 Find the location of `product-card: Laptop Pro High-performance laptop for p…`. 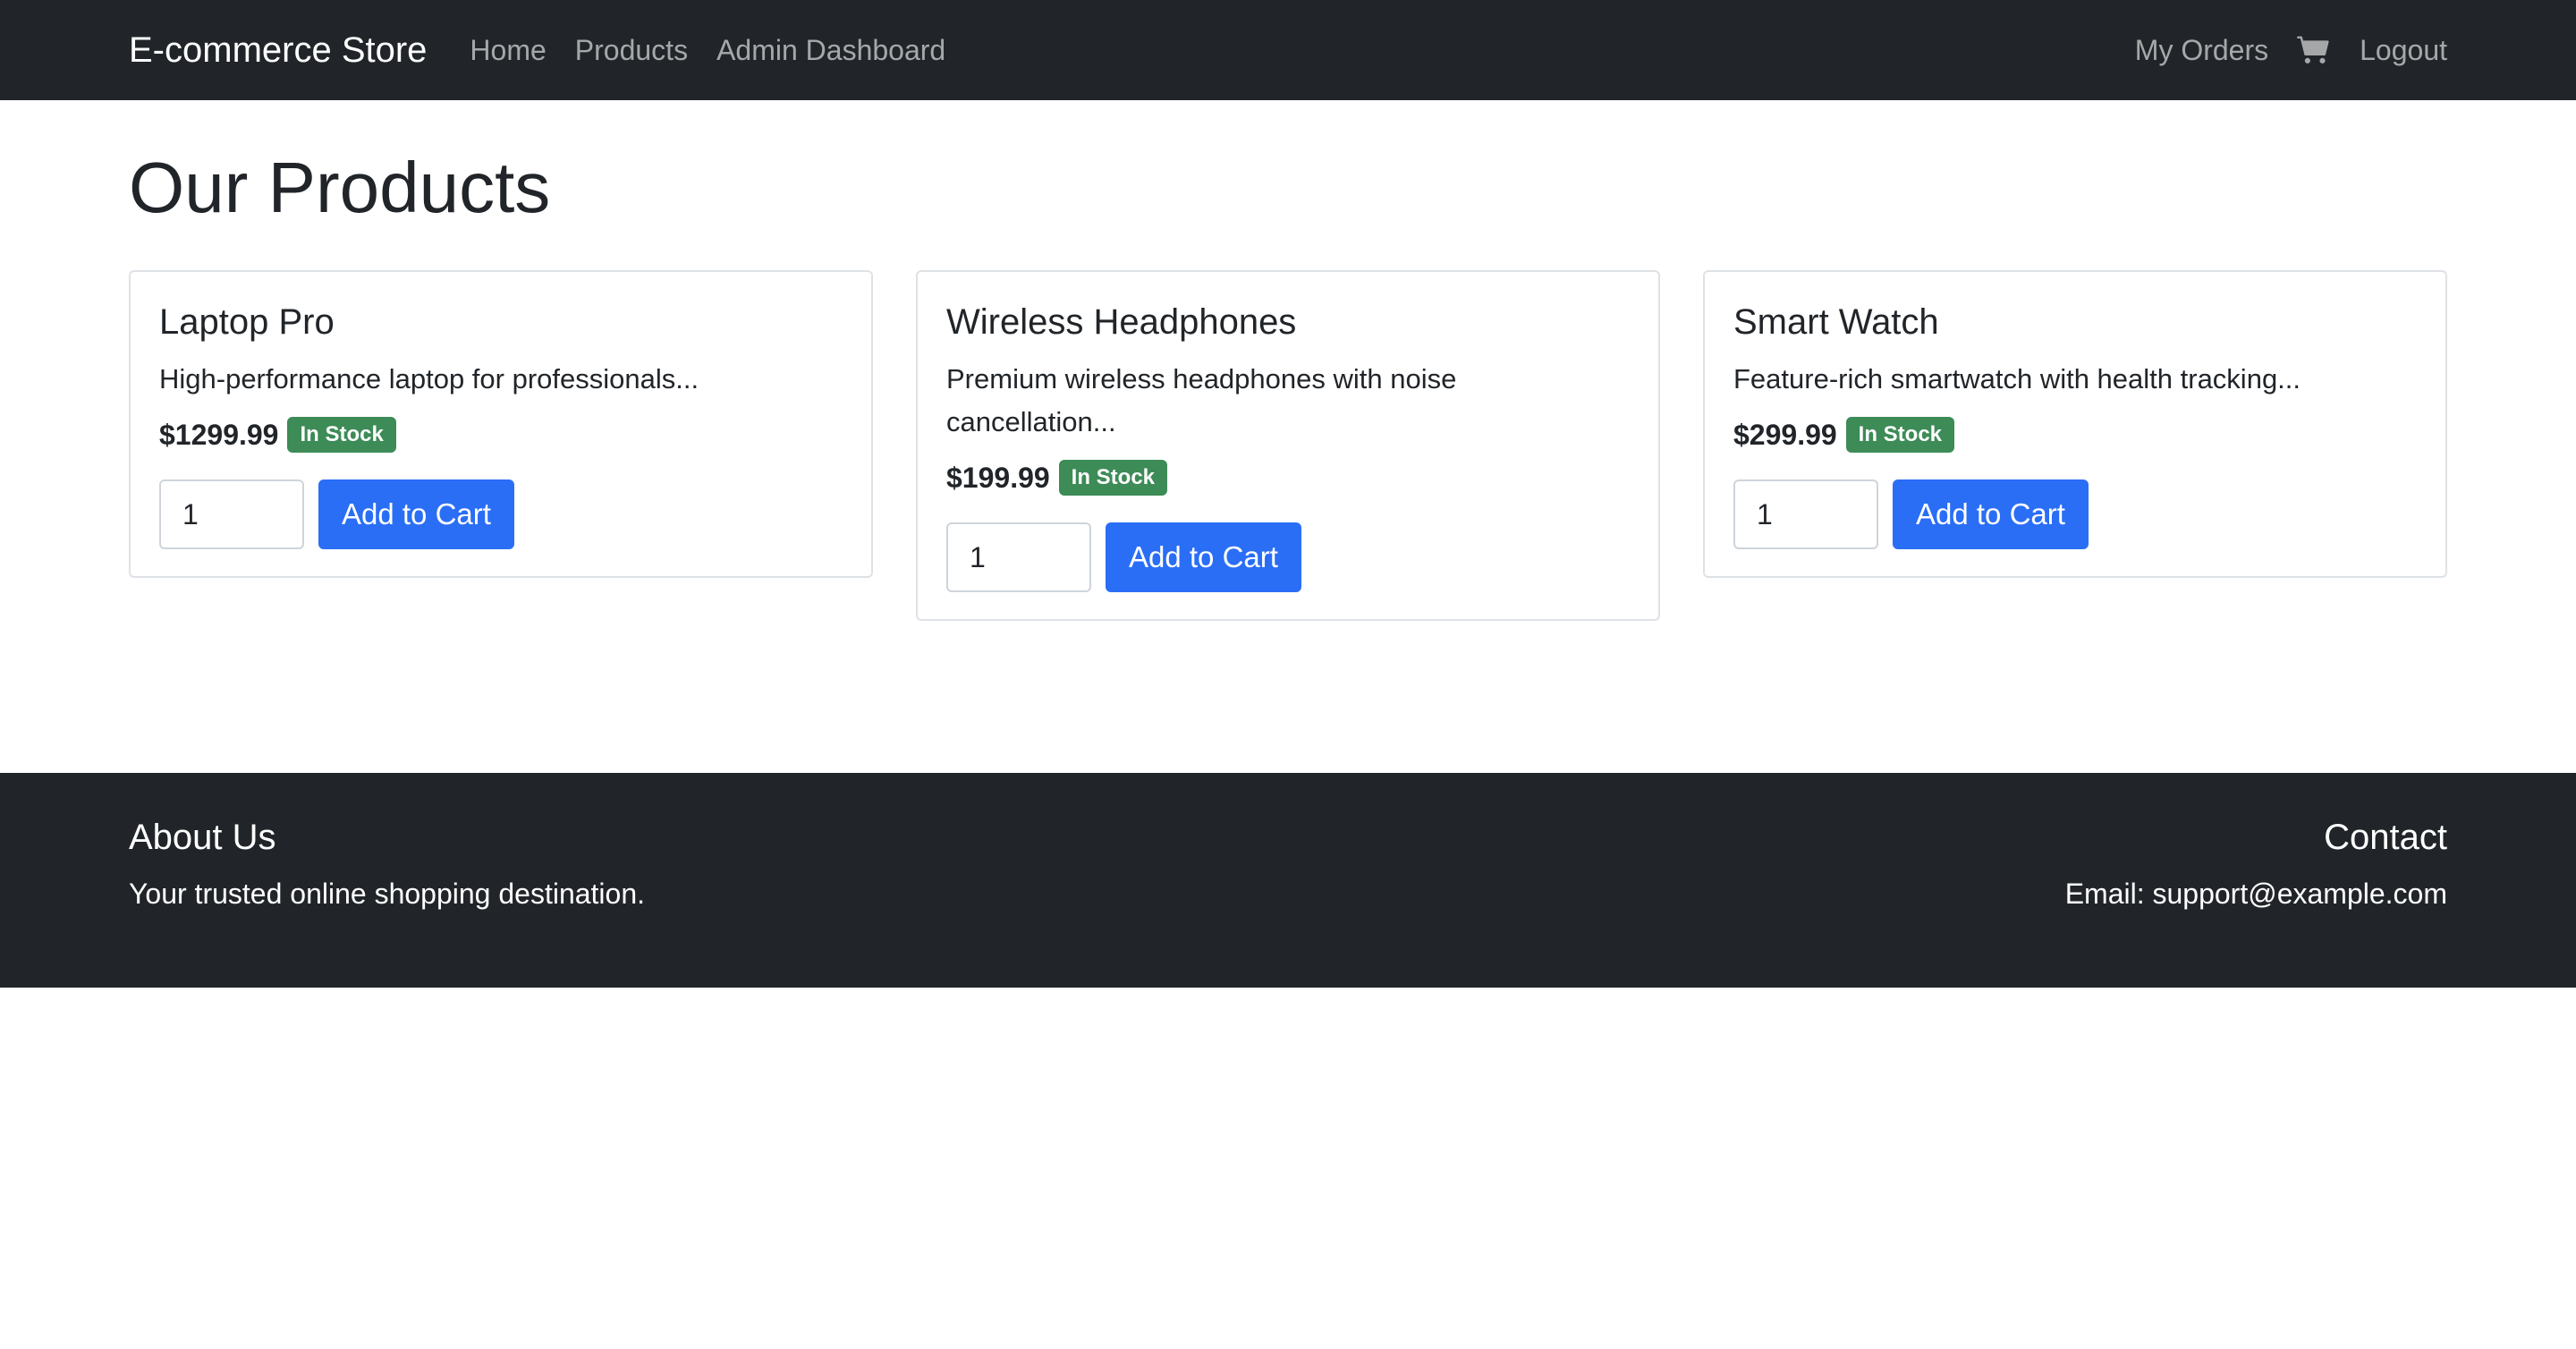

product-card: Laptop Pro High-performance laptop for p… is located at coordinates (501, 424).